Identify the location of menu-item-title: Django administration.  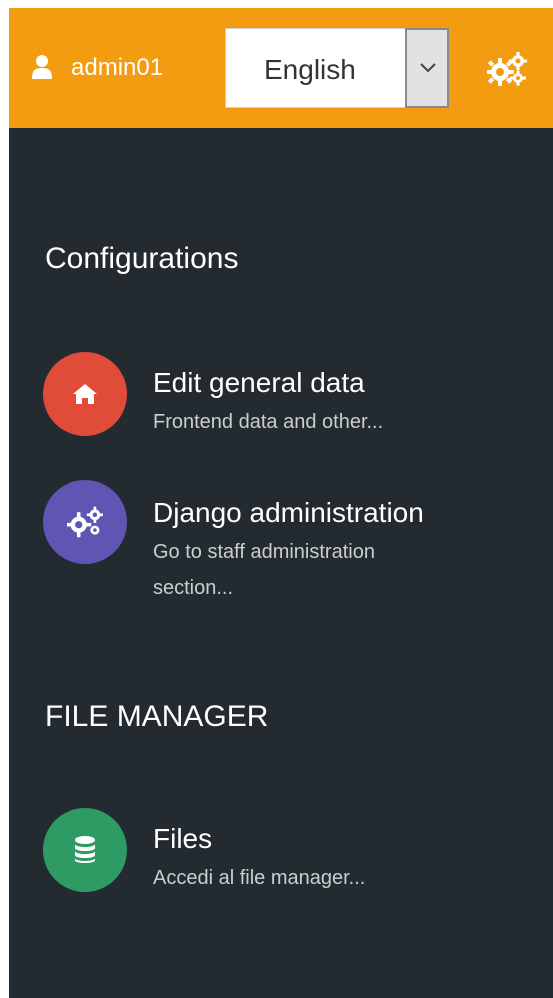
(288, 512).